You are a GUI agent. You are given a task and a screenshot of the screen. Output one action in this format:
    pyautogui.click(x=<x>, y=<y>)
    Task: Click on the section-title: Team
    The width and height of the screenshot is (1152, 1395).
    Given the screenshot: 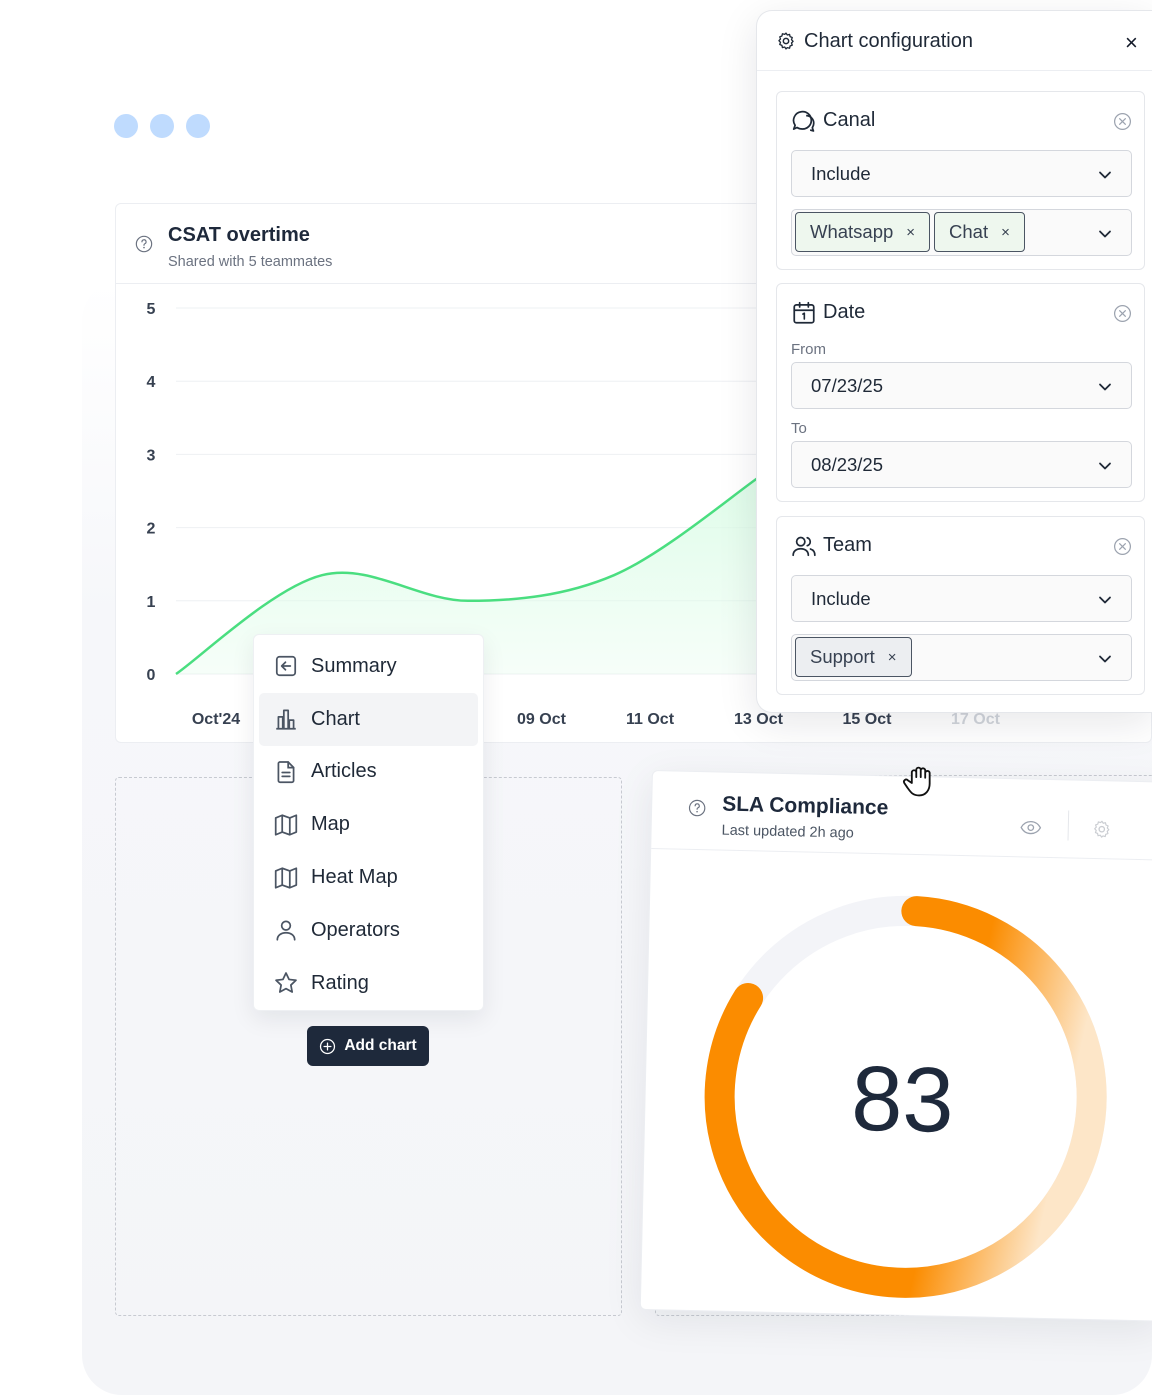 What is the action you would take?
    pyautogui.click(x=847, y=545)
    